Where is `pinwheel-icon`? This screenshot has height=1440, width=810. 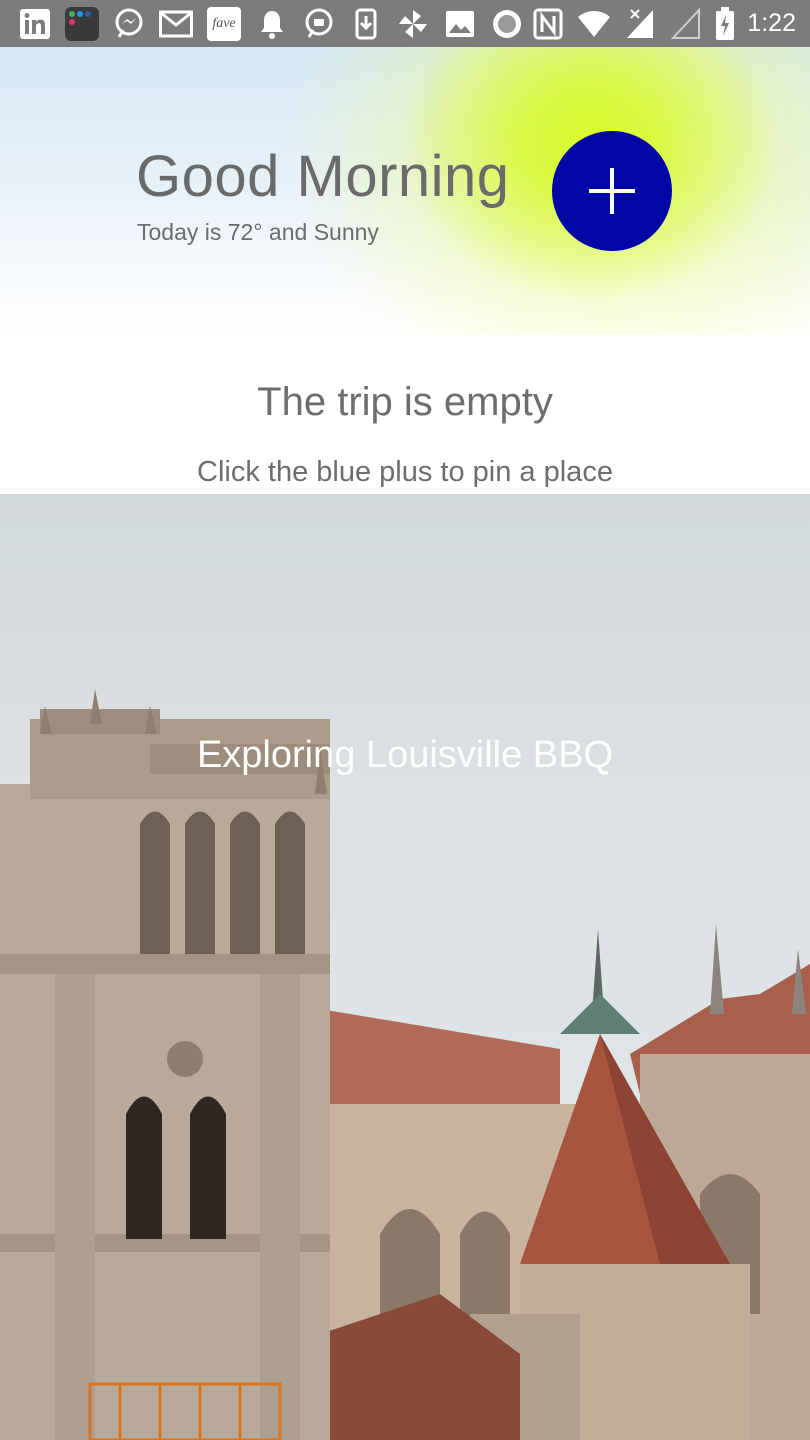 pinwheel-icon is located at coordinates (413, 24).